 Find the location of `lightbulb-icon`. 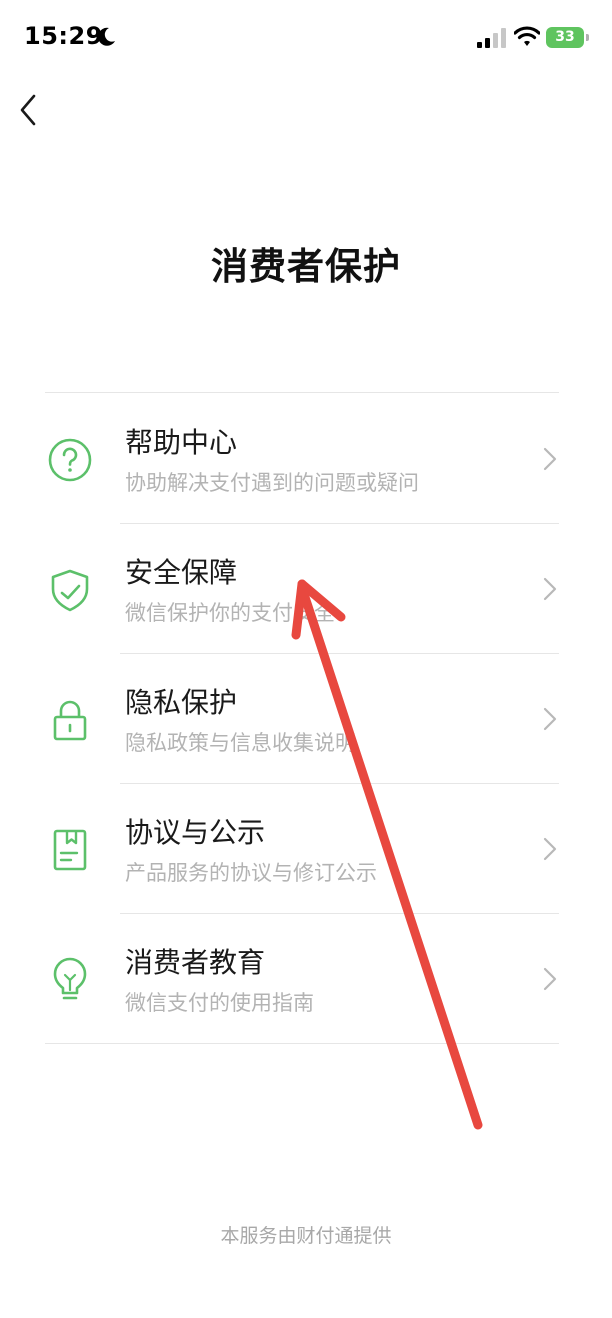

lightbulb-icon is located at coordinates (70, 978).